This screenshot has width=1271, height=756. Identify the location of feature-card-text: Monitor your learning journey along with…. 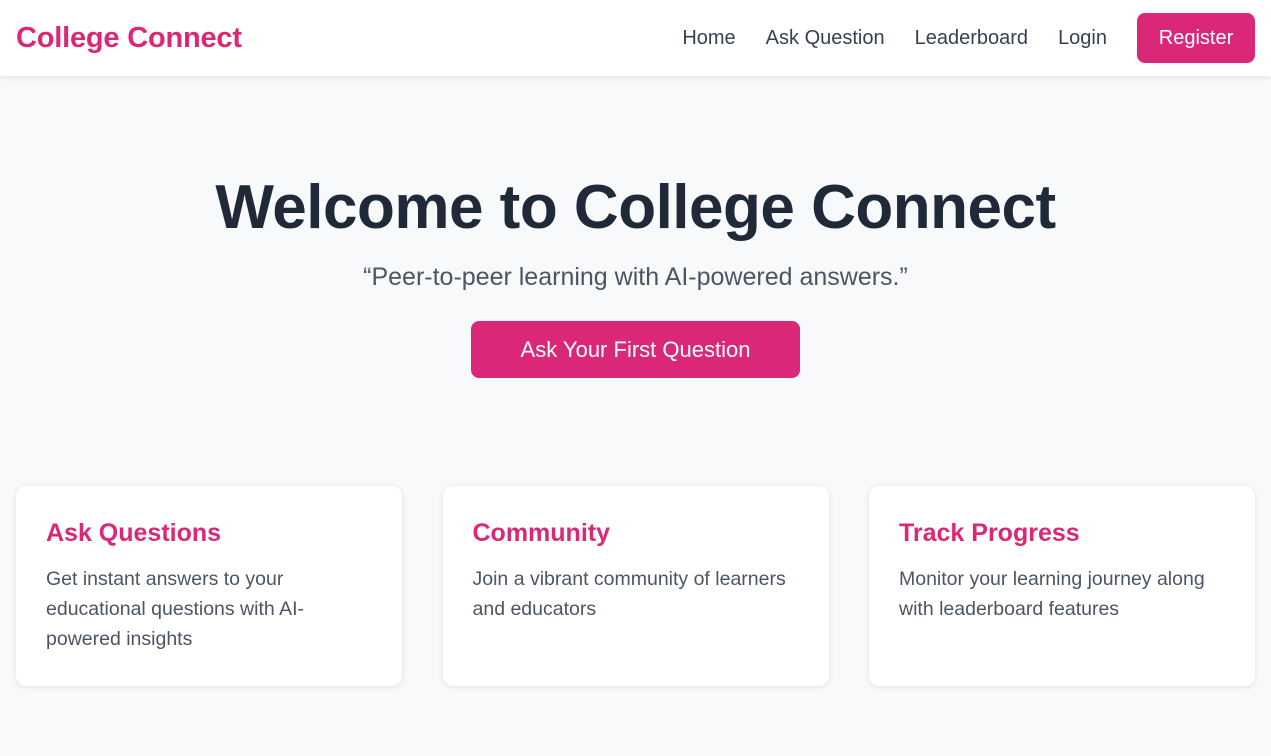
(1052, 594).